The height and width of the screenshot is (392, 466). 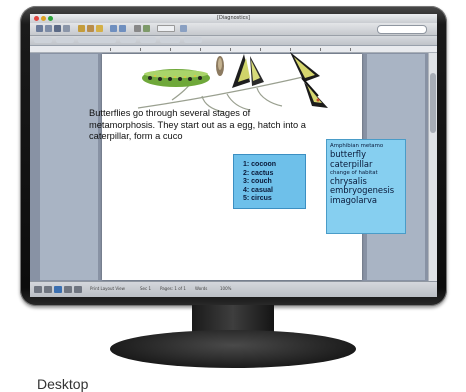 What do you see at coordinates (122, 28) in the screenshot?
I see `redo-icon` at bounding box center [122, 28].